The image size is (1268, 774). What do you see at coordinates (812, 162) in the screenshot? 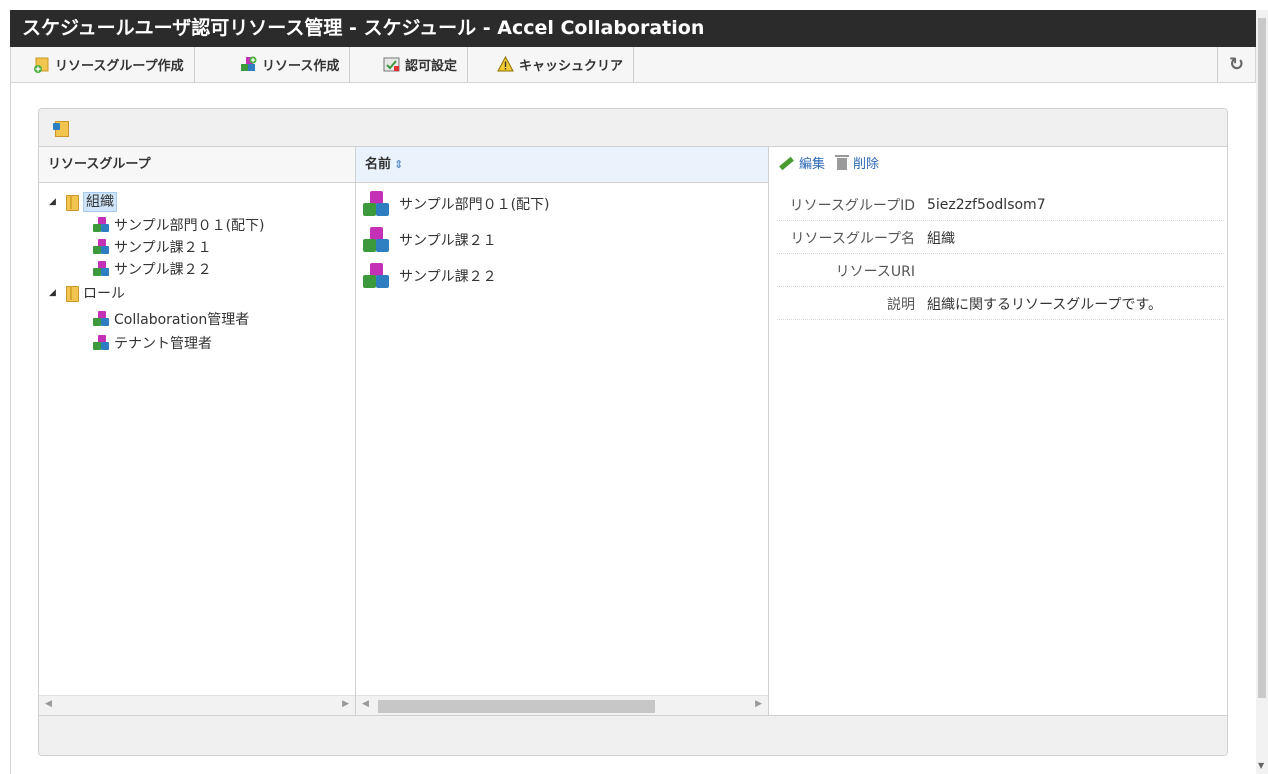
I see `edit-link: 編集` at bounding box center [812, 162].